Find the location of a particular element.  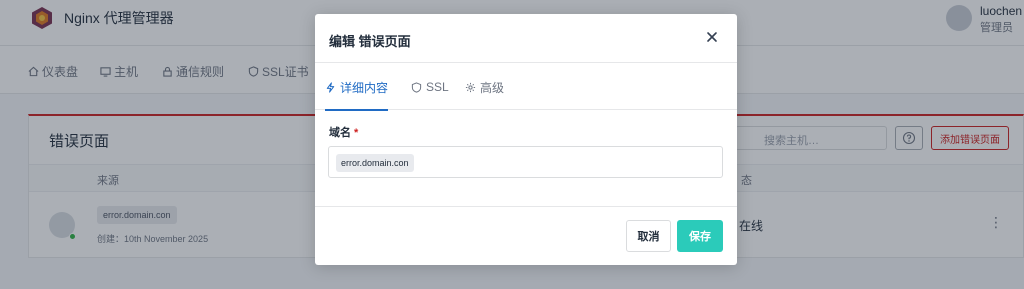

tab-ssl: SSL is located at coordinates (430, 87).